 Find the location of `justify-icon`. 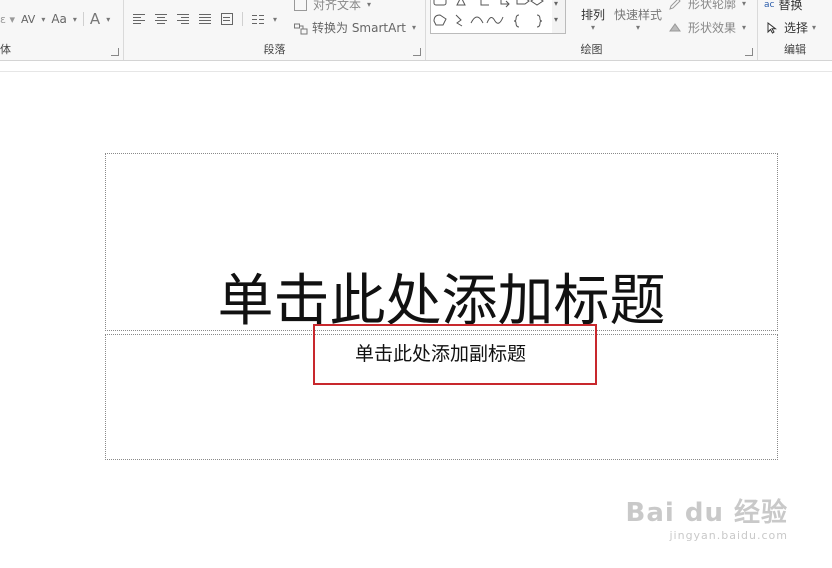

justify-icon is located at coordinates (205, 19).